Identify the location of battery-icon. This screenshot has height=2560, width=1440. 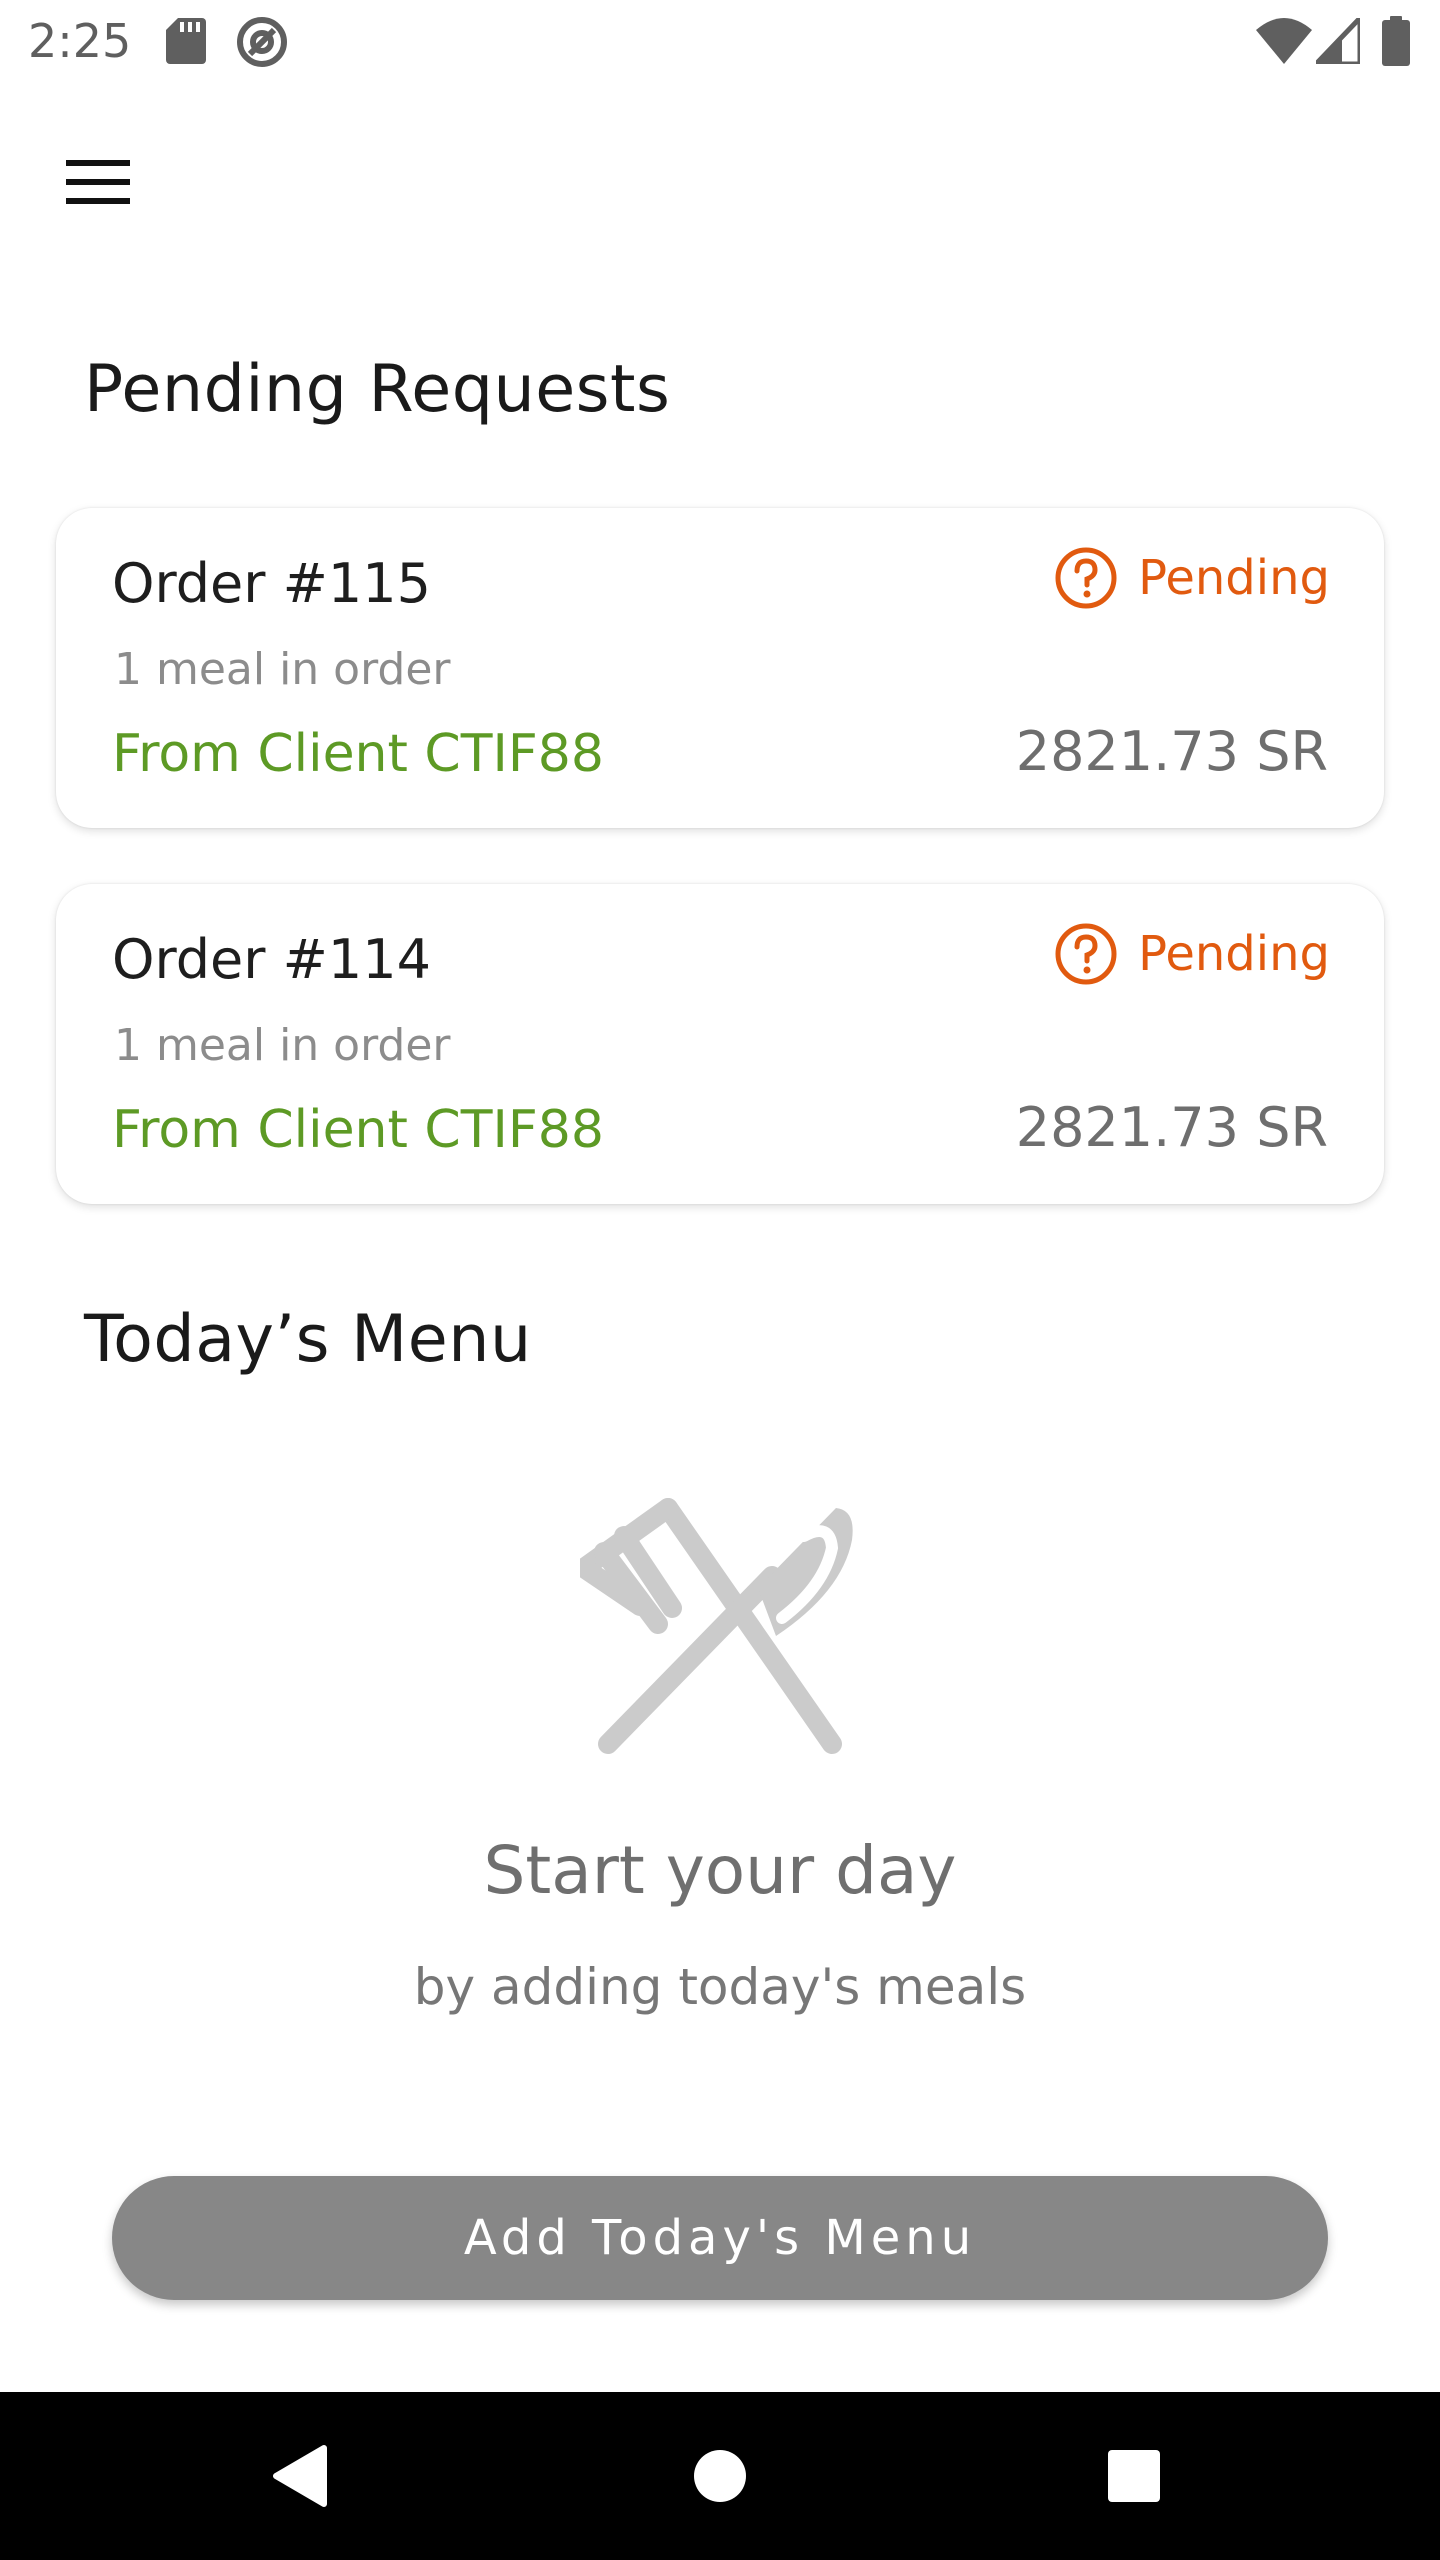
(1396, 41).